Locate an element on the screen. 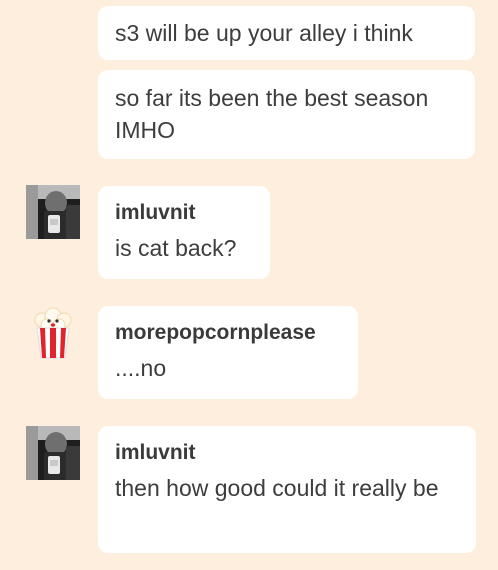 The image size is (498, 570). message-text: then how good could it really be is located at coordinates (277, 488).